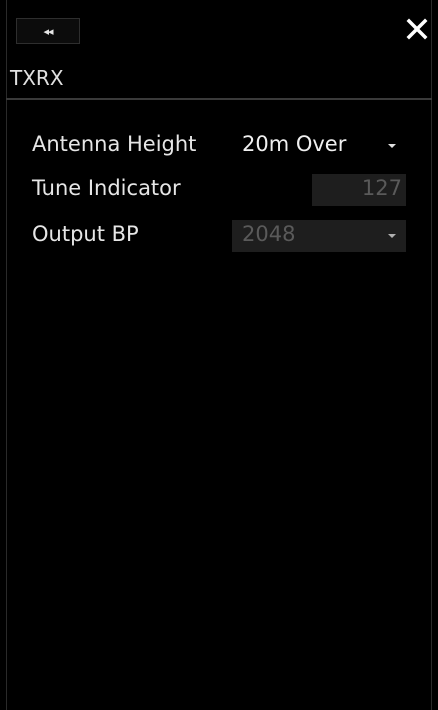  Describe the element at coordinates (114, 144) in the screenshot. I see `antenna-height-label: Antenna Height` at that location.